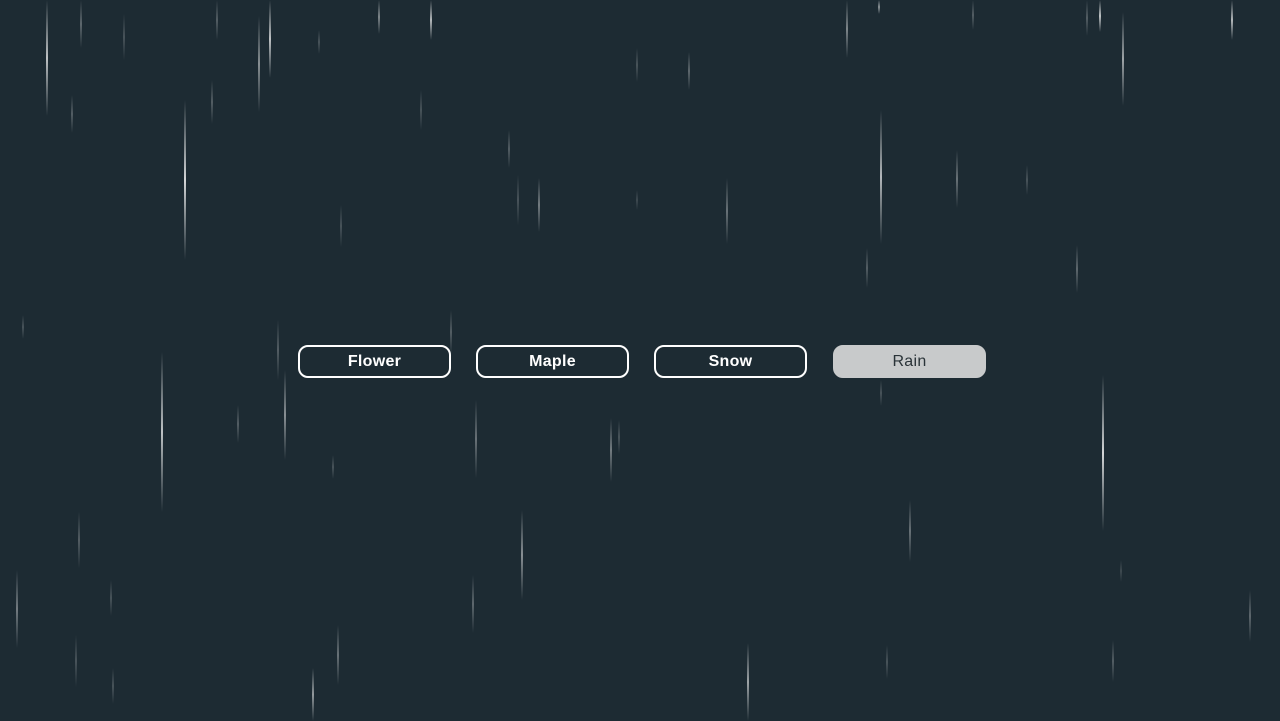  Describe the element at coordinates (552, 361) in the screenshot. I see `maple-button: Maple` at that location.